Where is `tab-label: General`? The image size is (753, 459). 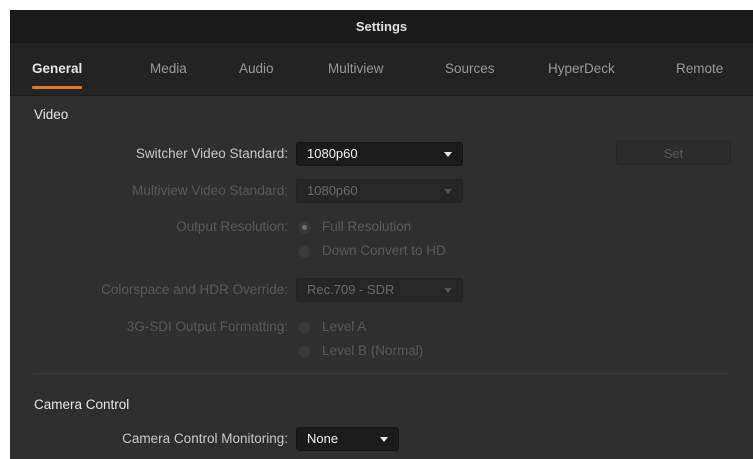 tab-label: General is located at coordinates (57, 68).